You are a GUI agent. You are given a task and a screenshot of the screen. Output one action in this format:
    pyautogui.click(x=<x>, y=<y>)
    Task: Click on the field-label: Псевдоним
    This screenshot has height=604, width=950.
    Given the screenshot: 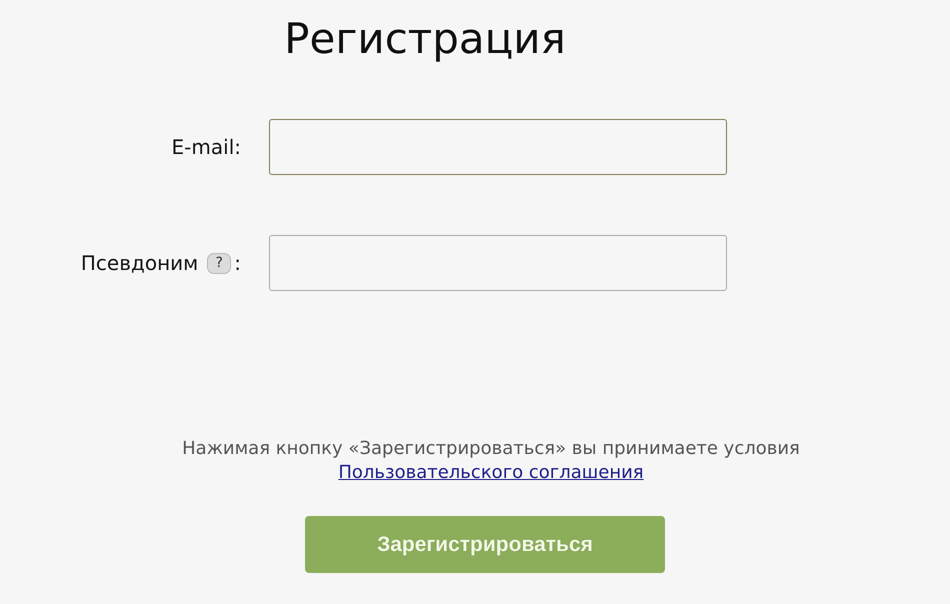 What is the action you would take?
    pyautogui.click(x=139, y=263)
    